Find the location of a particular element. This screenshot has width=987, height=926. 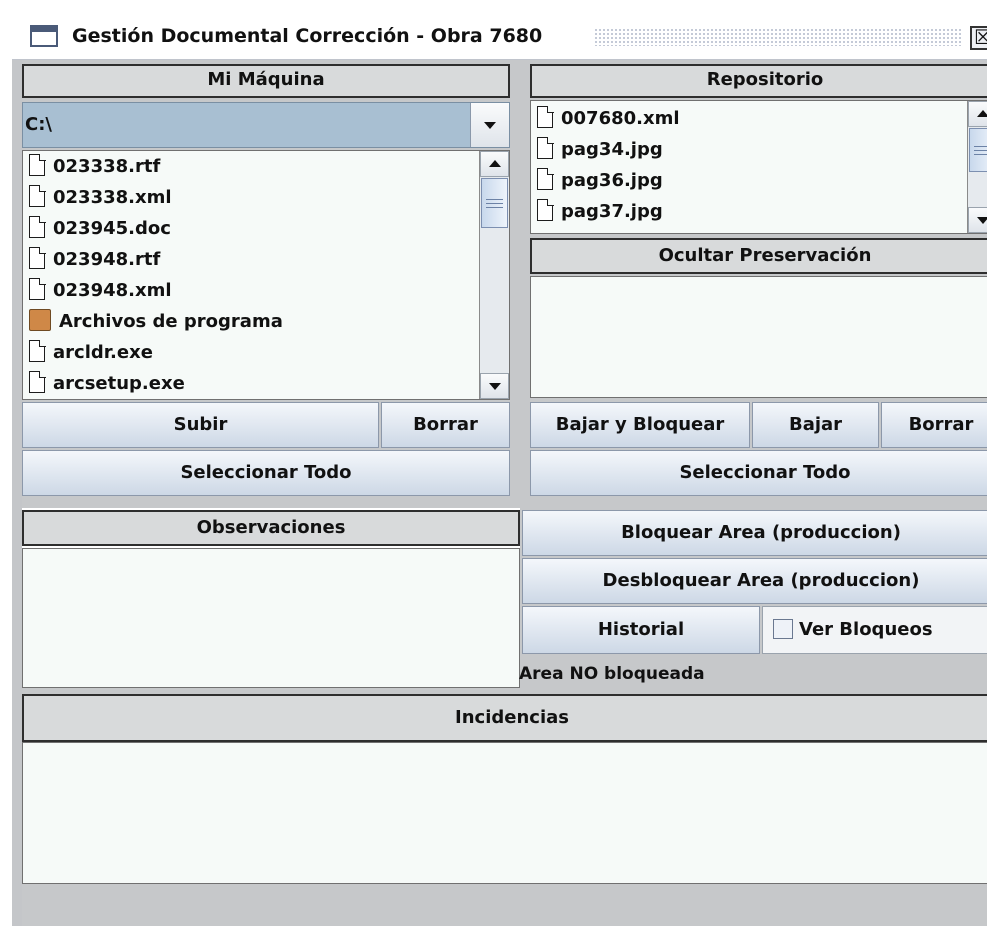

drive-select-value: C:\ is located at coordinates (38, 124).